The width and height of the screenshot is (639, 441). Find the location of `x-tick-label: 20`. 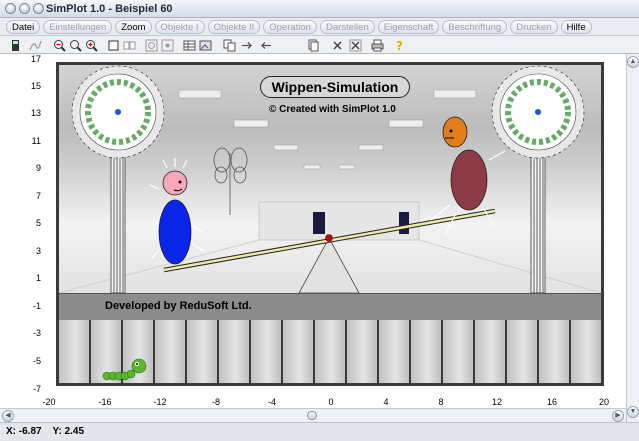

x-tick-label: 20 is located at coordinates (603, 402).